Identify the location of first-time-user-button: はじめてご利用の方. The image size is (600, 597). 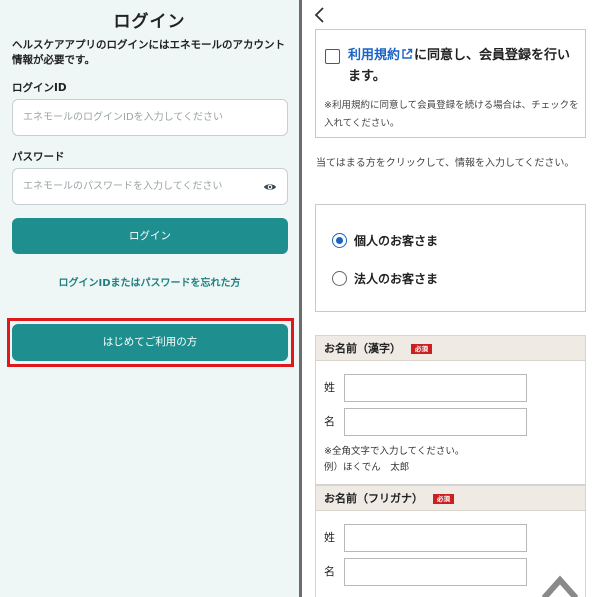
(150, 342).